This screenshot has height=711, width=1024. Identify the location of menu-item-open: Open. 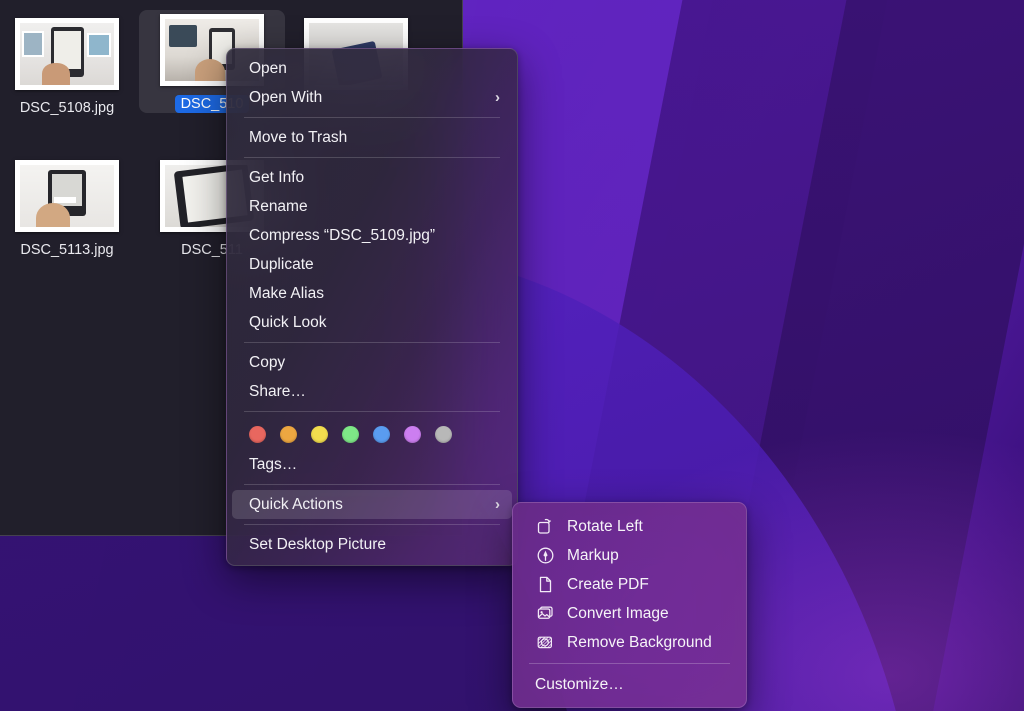
(372, 68).